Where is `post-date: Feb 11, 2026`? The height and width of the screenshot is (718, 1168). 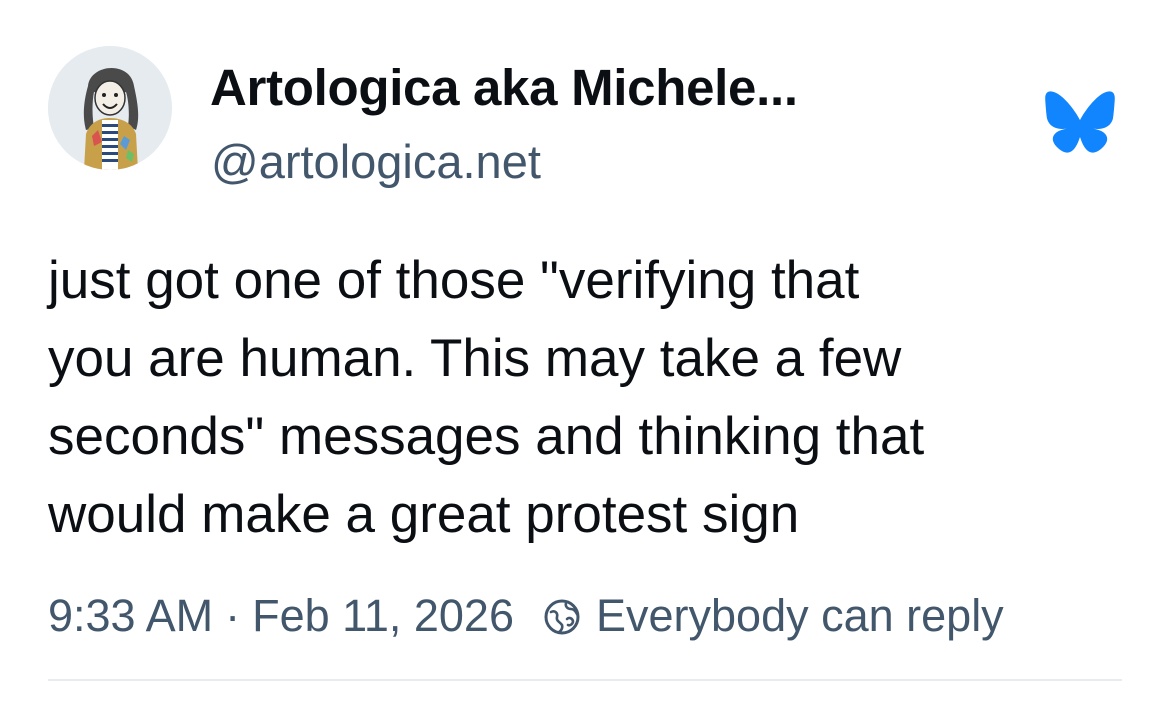 post-date: Feb 11, 2026 is located at coordinates (383, 616).